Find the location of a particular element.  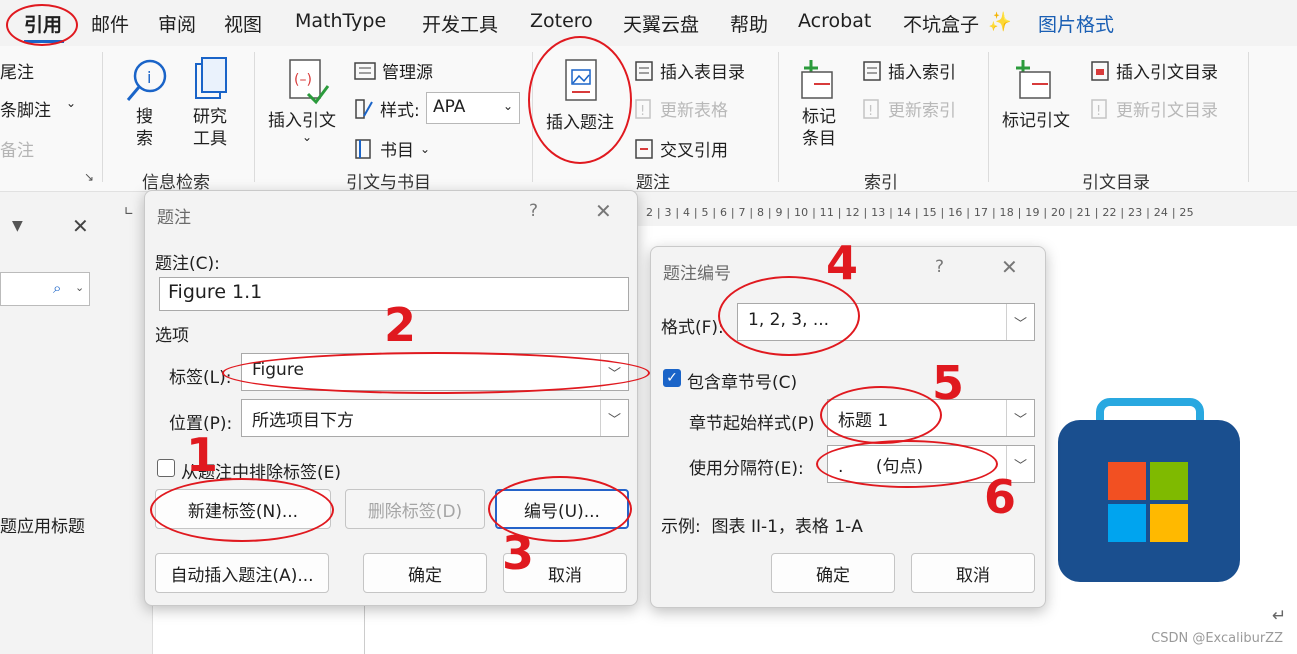

page-margin-line is located at coordinates (364, 627).